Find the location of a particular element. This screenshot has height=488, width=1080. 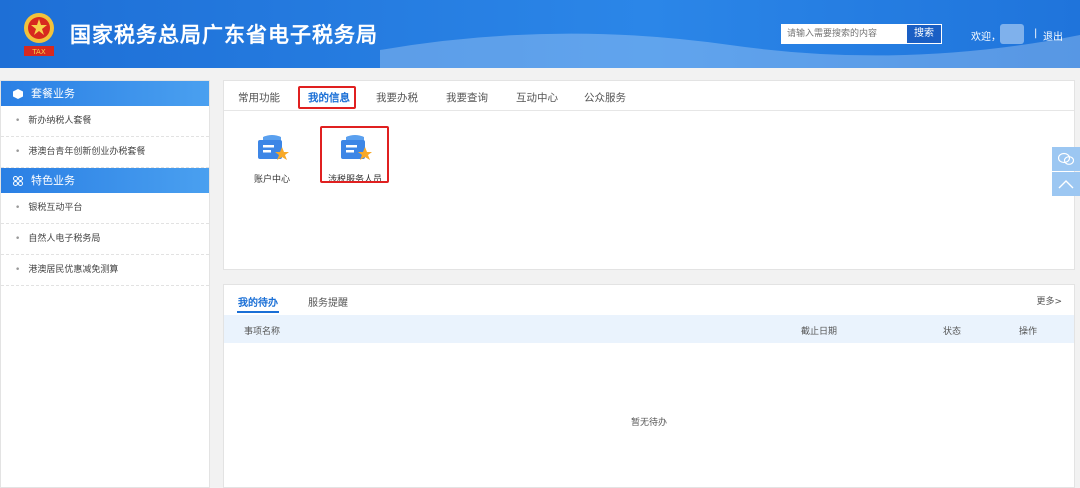

back-to-top-button is located at coordinates (1066, 184).